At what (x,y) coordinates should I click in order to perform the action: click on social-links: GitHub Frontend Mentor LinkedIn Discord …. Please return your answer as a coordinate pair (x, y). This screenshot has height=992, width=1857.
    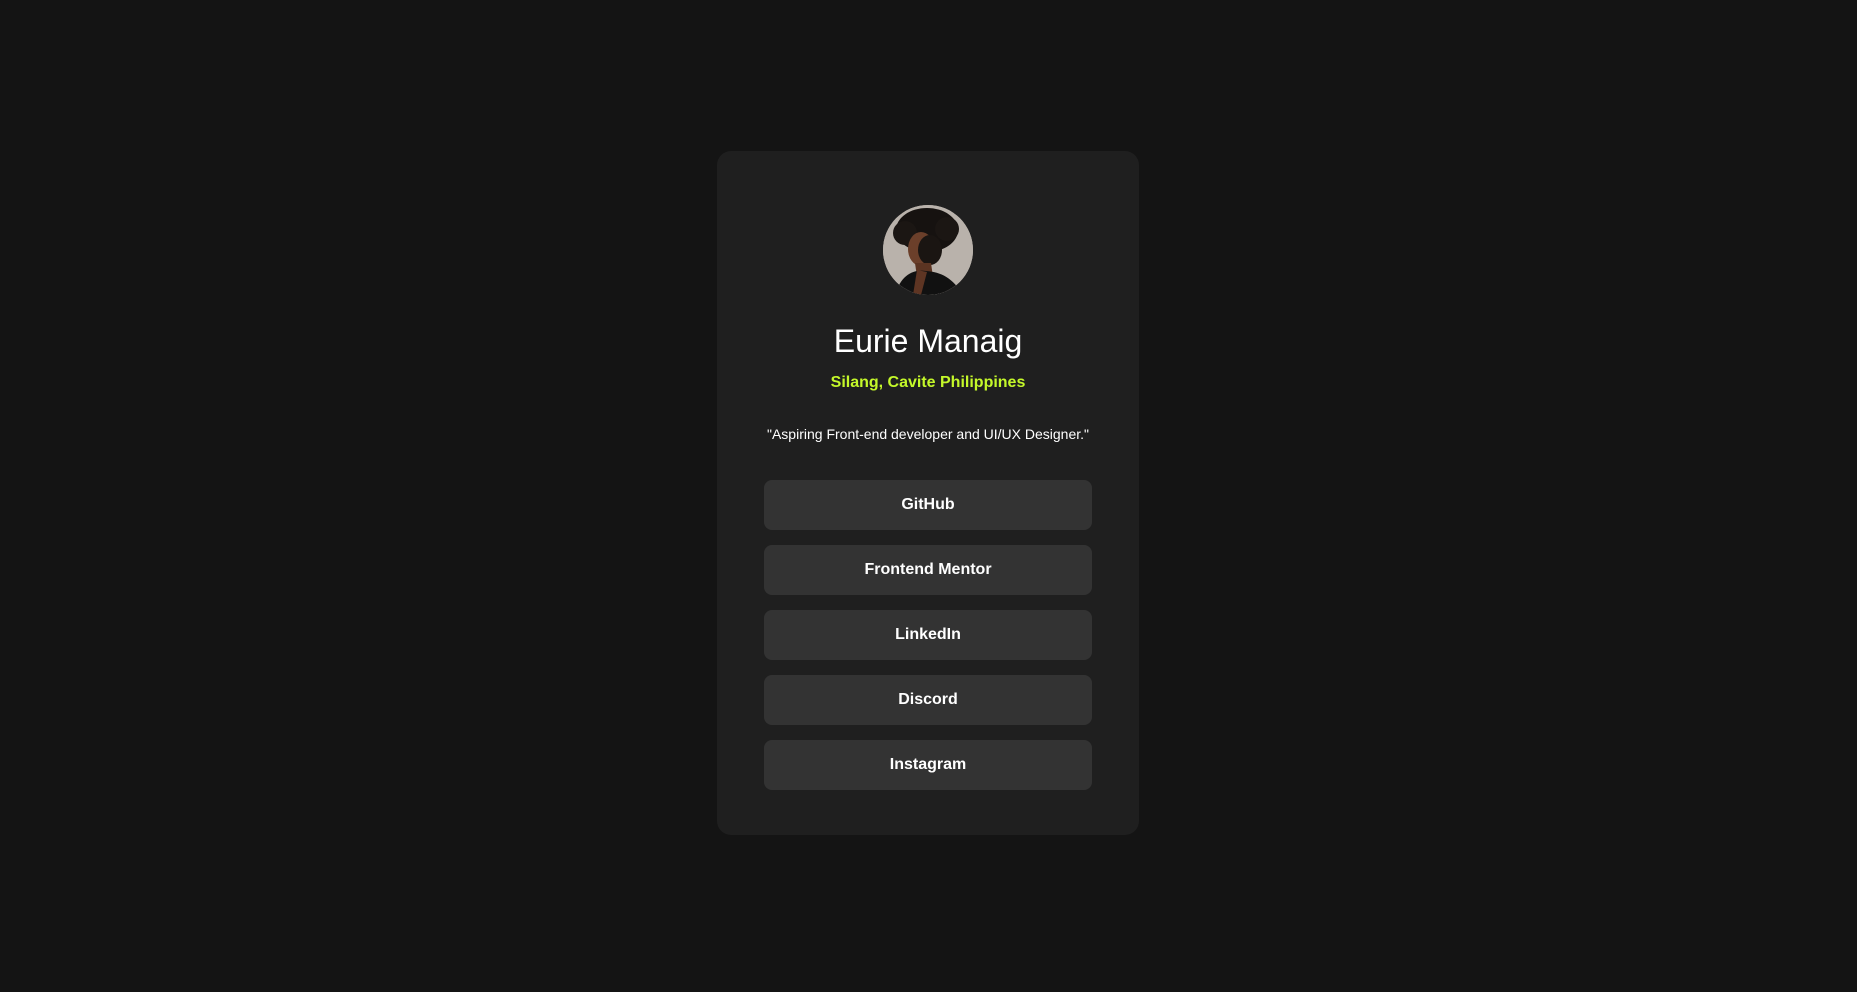
    Looking at the image, I should click on (928, 635).